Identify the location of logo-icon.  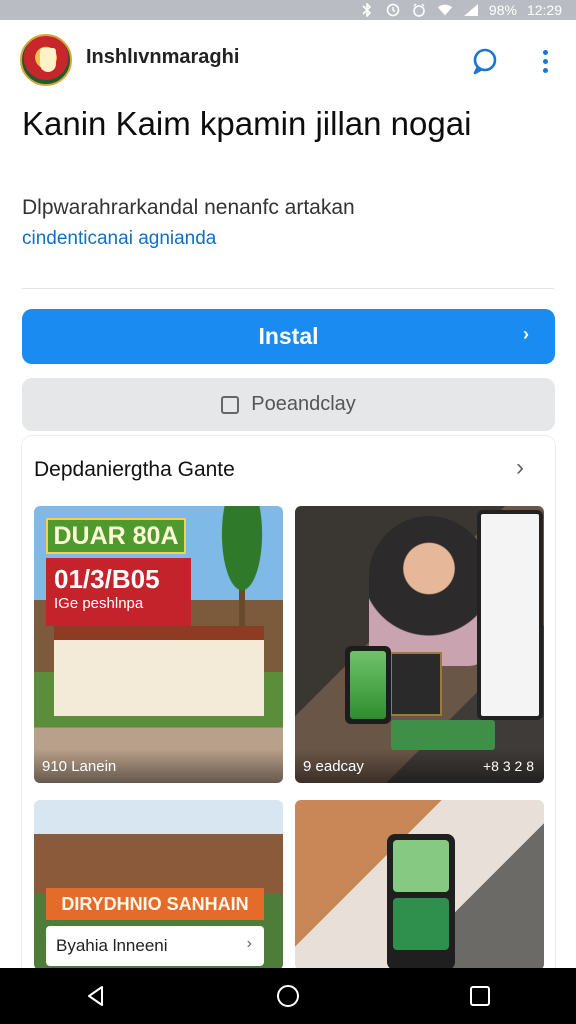
(46, 60).